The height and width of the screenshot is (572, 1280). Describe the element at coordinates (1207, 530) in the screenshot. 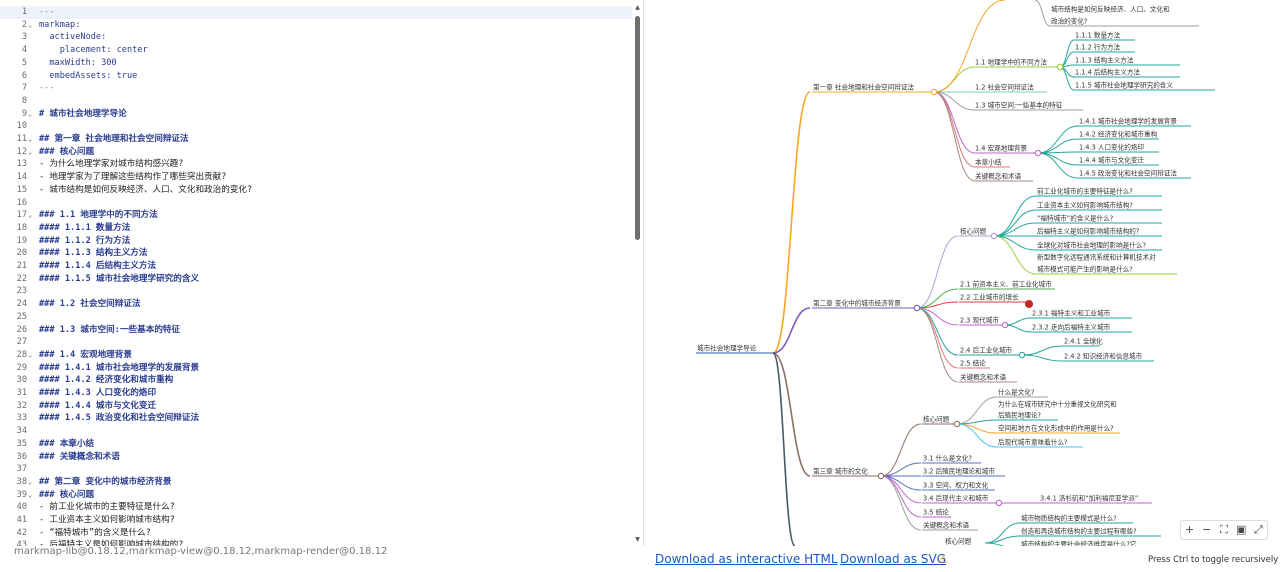

I see `zoom-out-button: −` at that location.